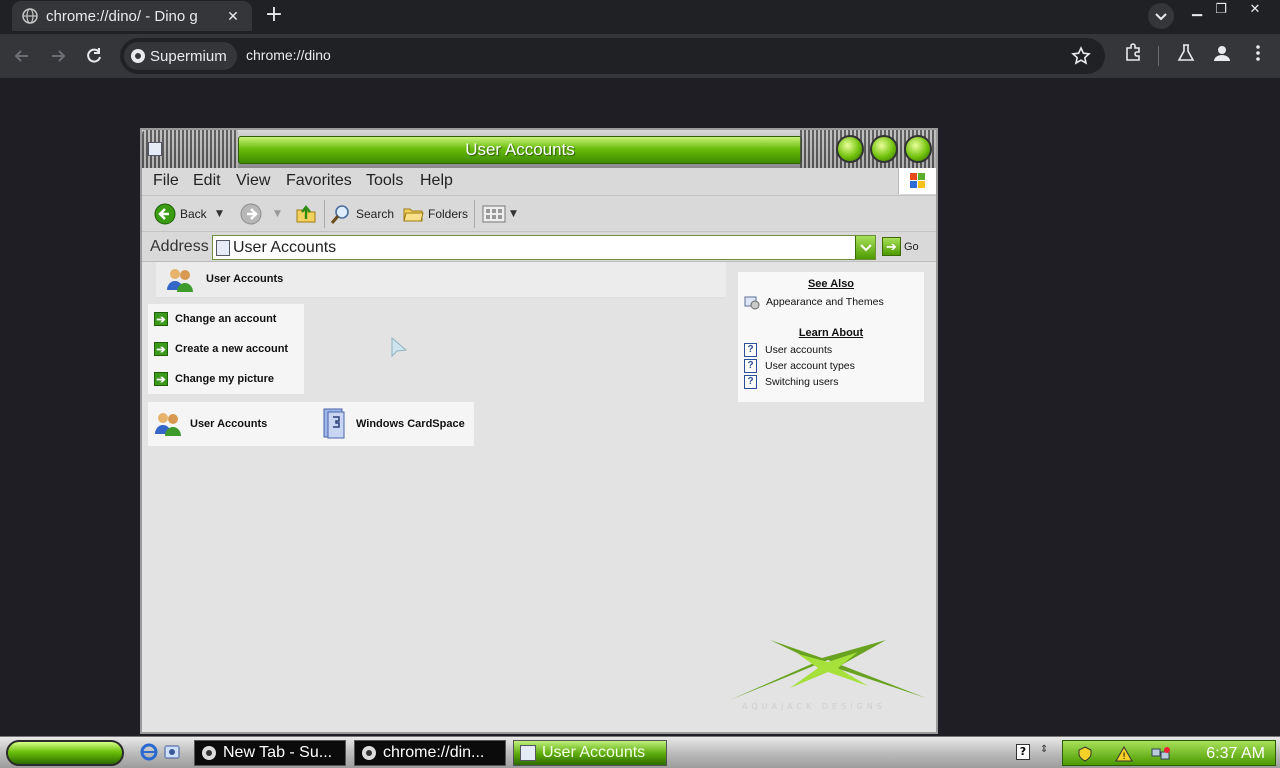 Image resolution: width=1280 pixels, height=768 pixels. What do you see at coordinates (362, 214) in the screenshot?
I see `search-button: Search` at bounding box center [362, 214].